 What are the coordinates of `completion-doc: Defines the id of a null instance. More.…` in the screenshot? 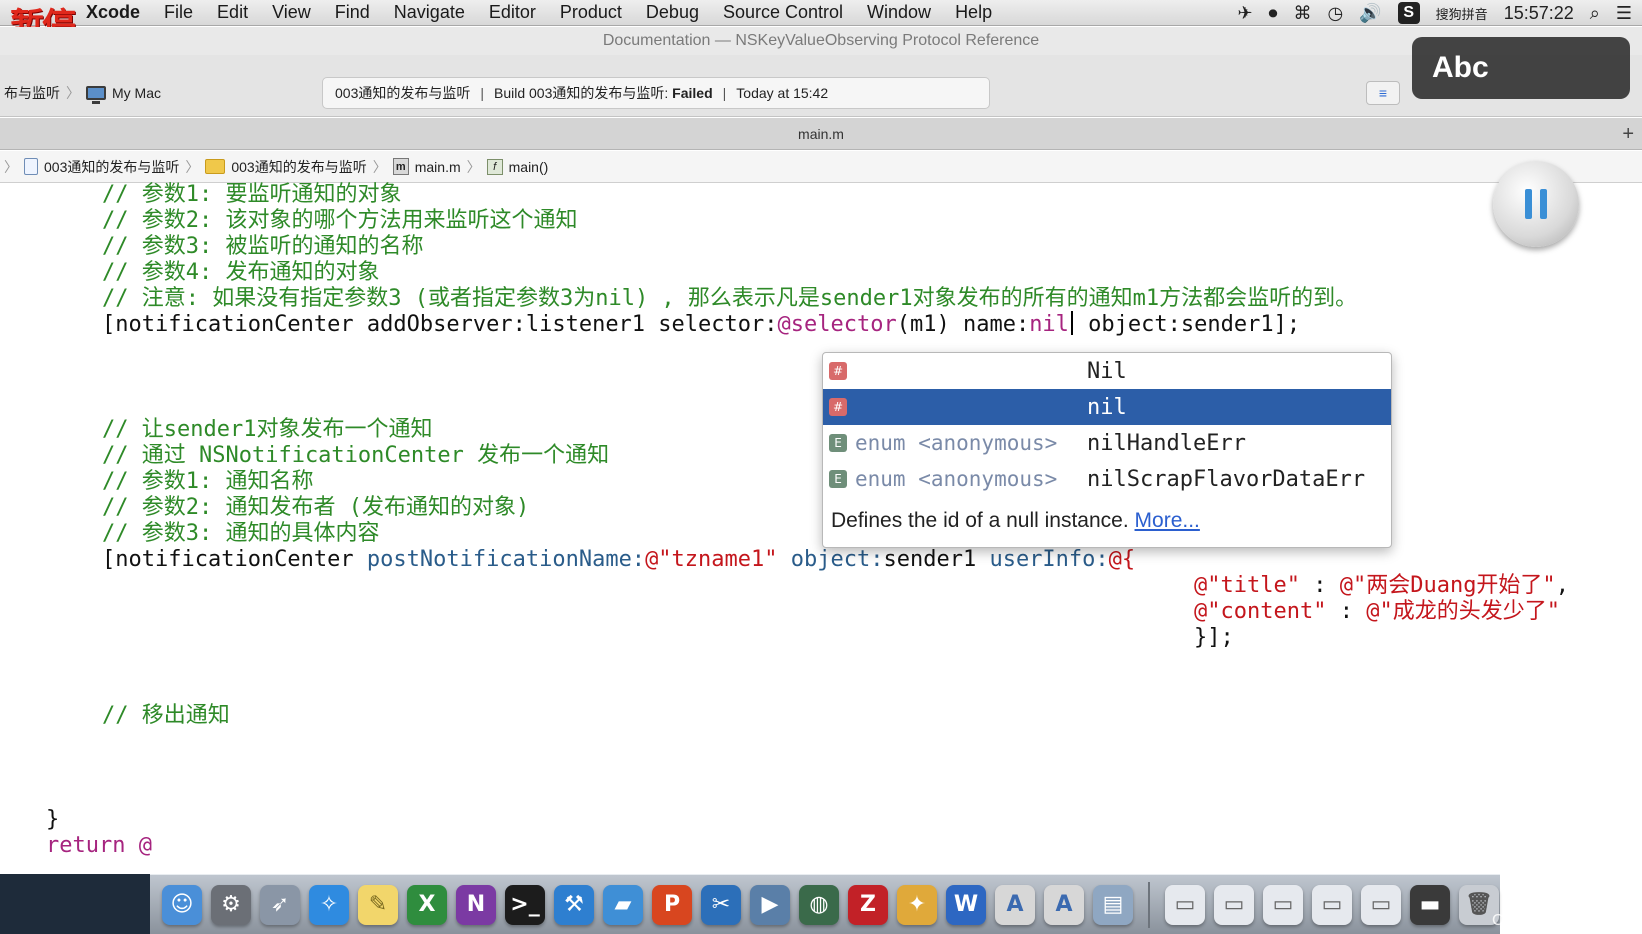 It's located at (1015, 520).